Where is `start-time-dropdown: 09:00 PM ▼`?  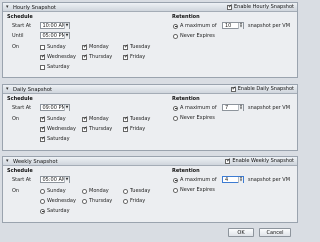 start-time-dropdown: 09:00 PM ▼ is located at coordinates (55, 107).